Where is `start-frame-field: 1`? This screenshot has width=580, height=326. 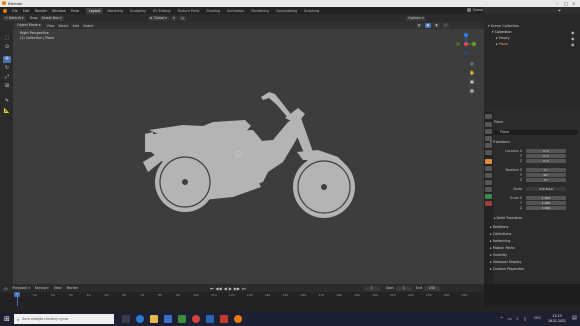
start-frame-field: 1 is located at coordinates (403, 288).